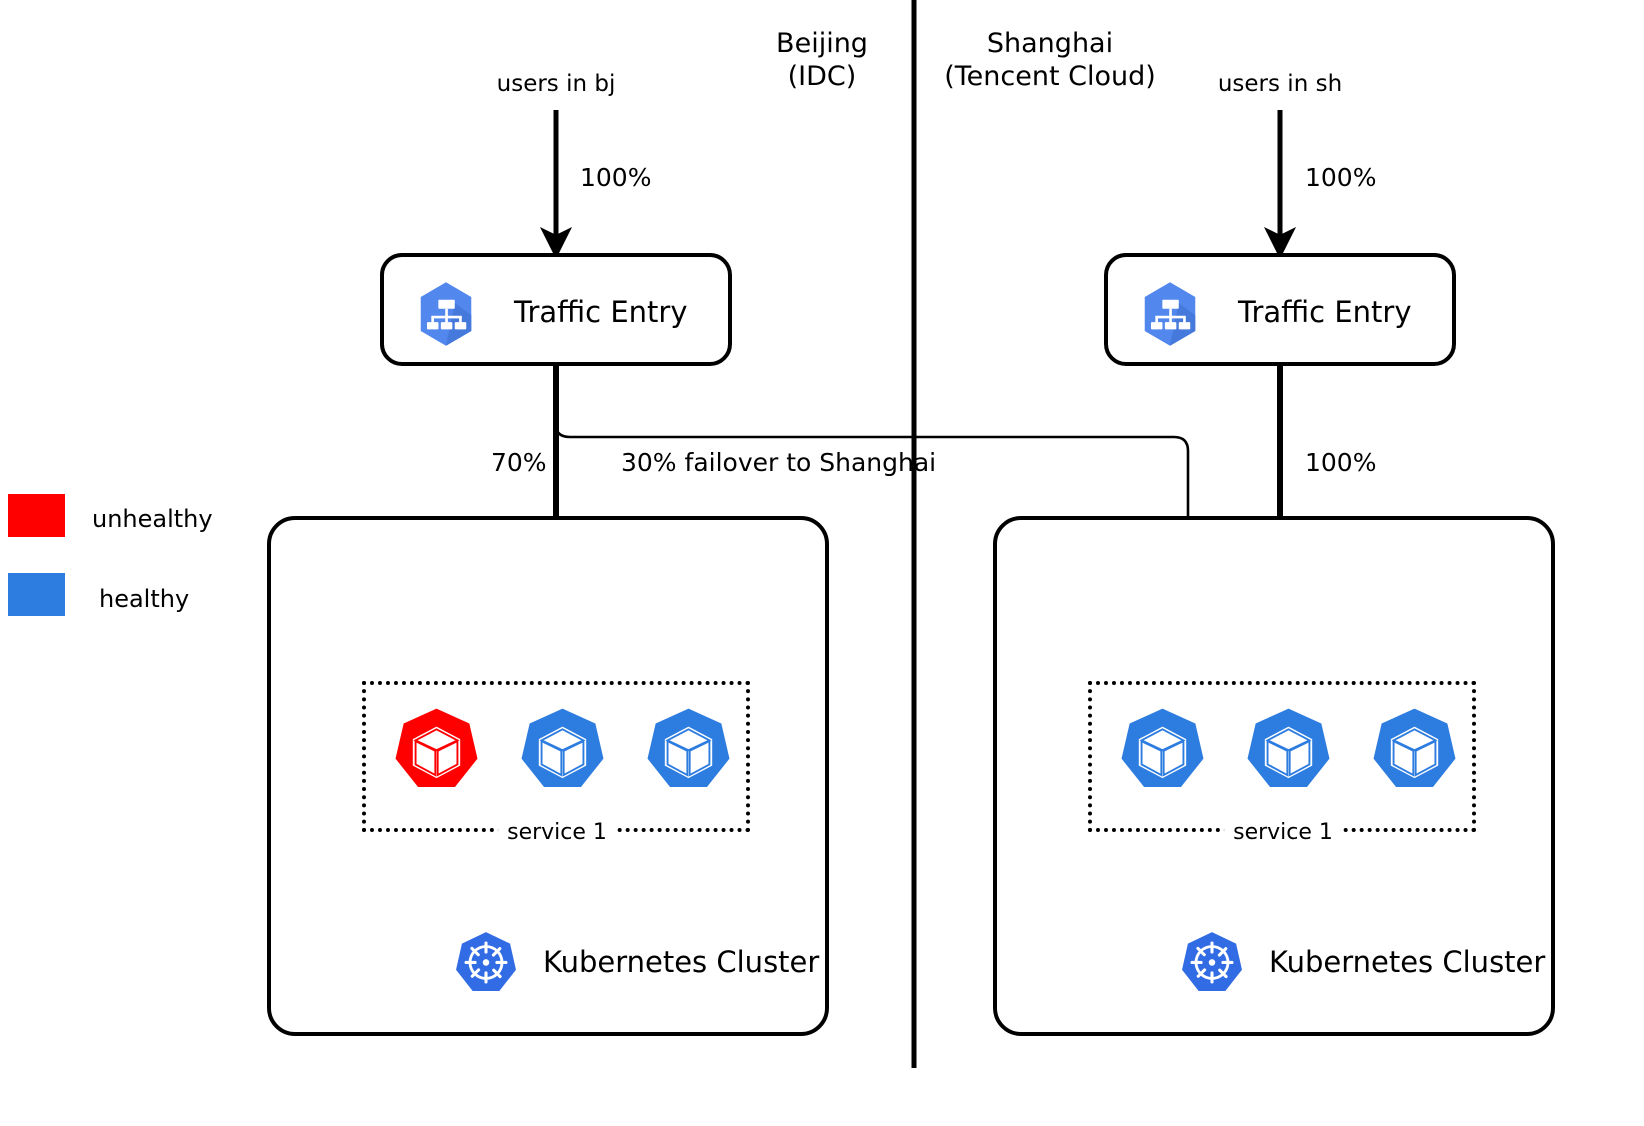  Describe the element at coordinates (681, 962) in the screenshot. I see `cluster-label-bj: Kubernetes Cluster` at that location.